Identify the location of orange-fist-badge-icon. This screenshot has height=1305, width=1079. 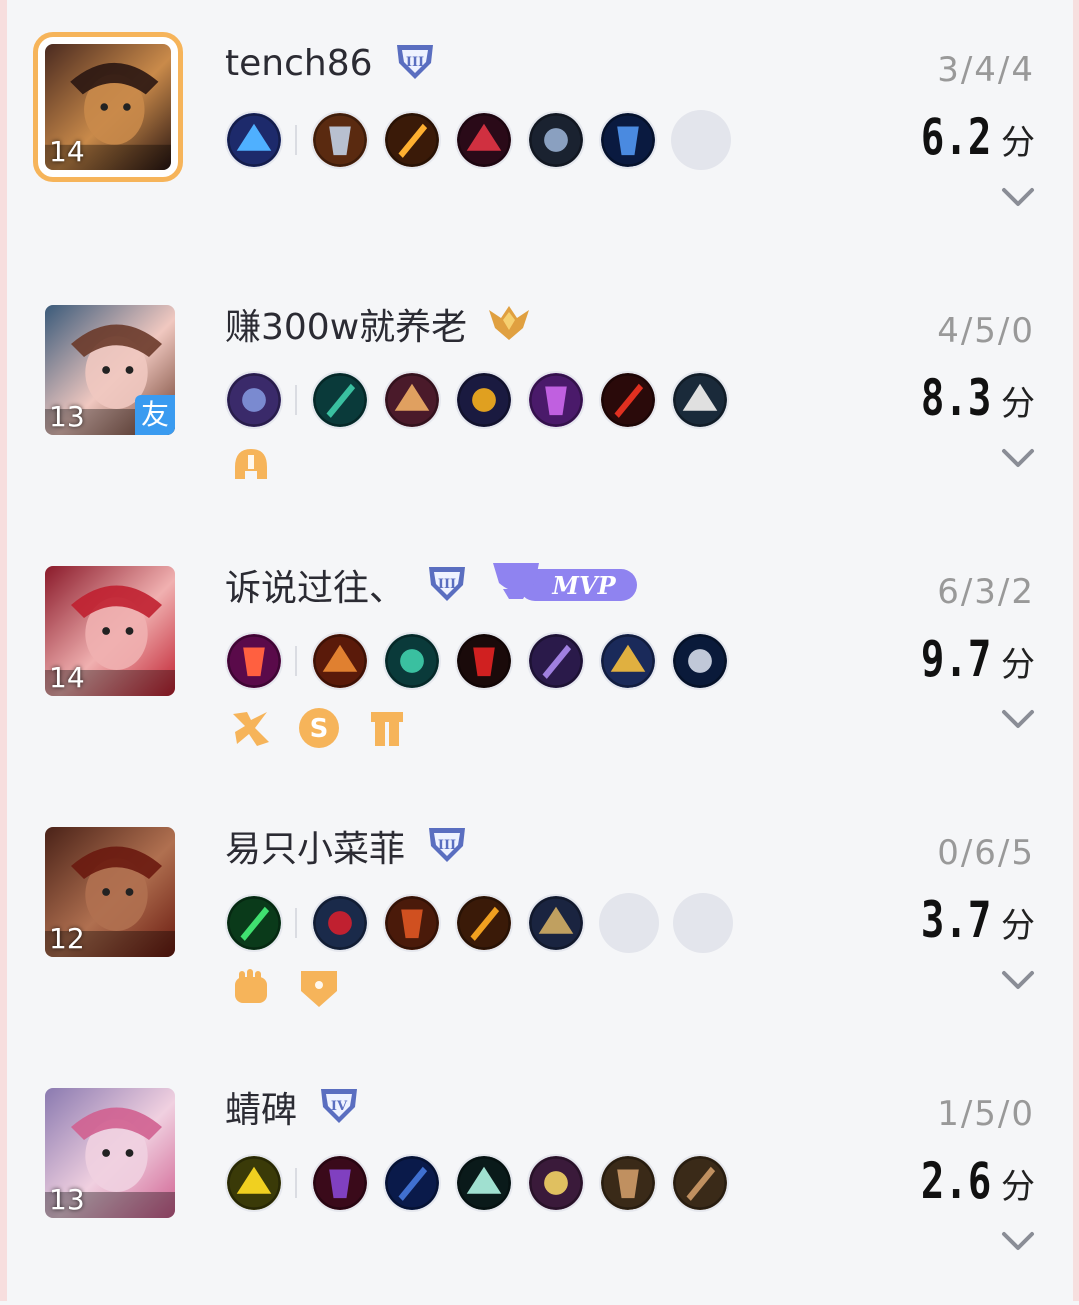
(251, 989).